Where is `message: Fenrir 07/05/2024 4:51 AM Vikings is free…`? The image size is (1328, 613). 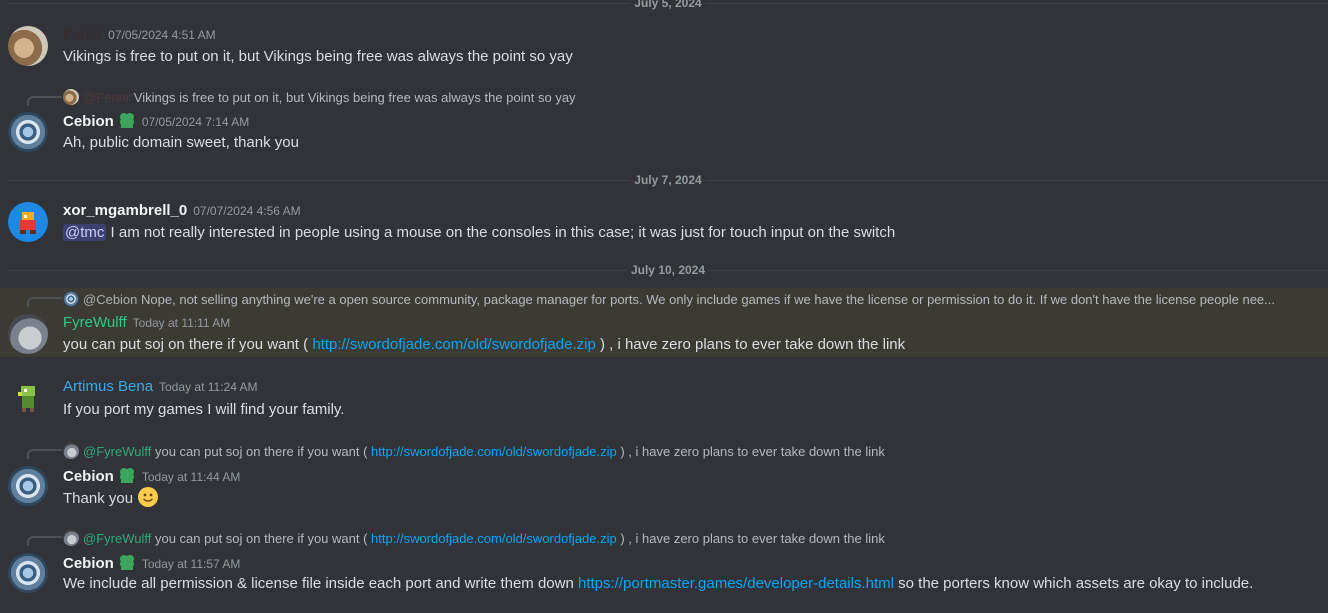 message: Fenrir 07/05/2024 4:51 AM Vikings is free… is located at coordinates (664, 46).